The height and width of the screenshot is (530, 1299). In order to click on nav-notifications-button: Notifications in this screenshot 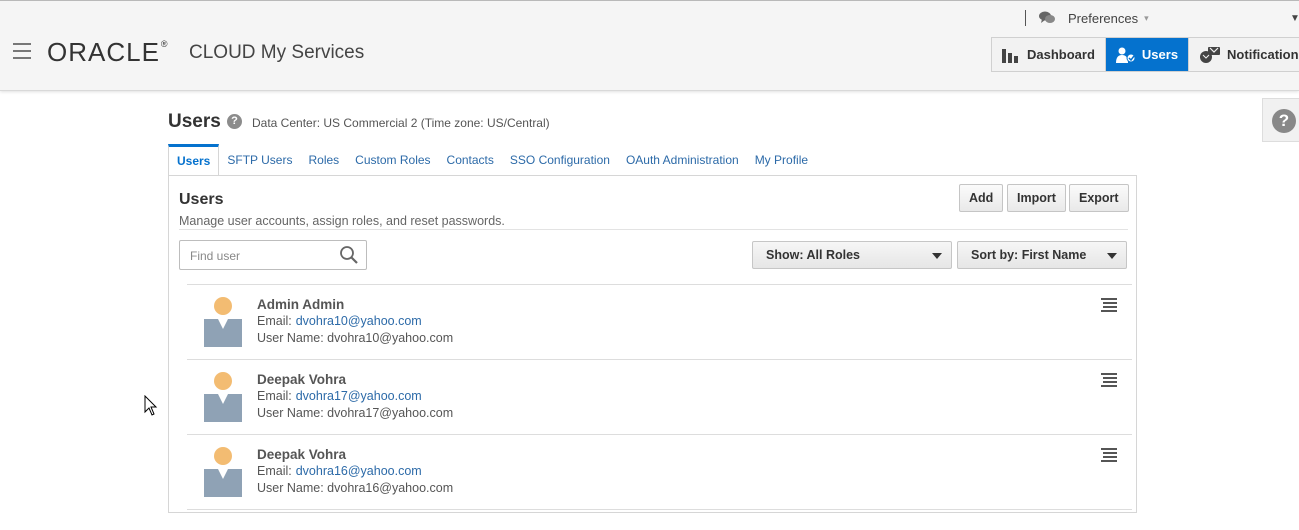, I will do `click(1244, 54)`.